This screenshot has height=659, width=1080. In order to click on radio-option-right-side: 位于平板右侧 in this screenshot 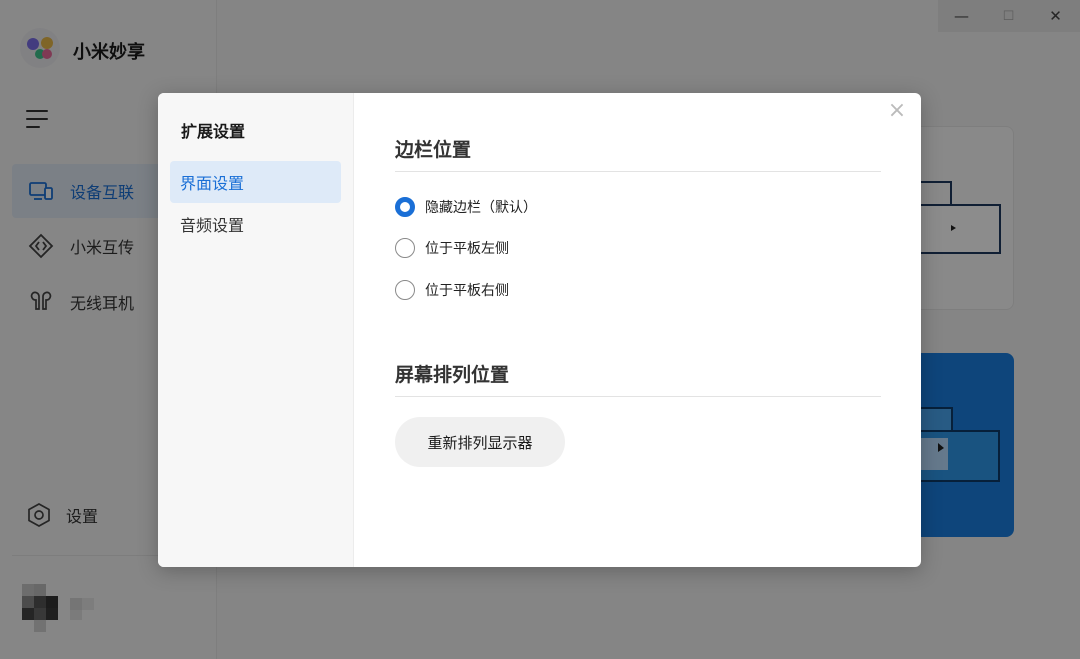, I will do `click(452, 290)`.